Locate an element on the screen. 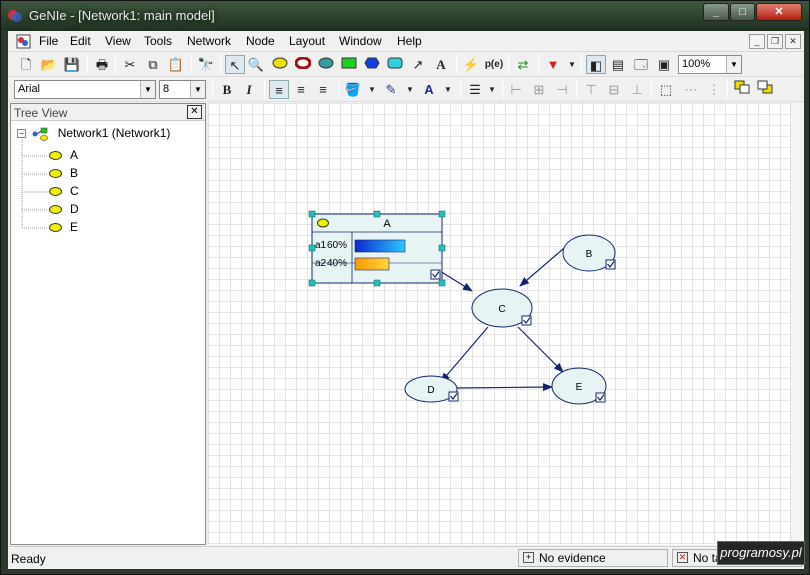 The image size is (810, 575). bring-to-front-icon is located at coordinates (742, 89).